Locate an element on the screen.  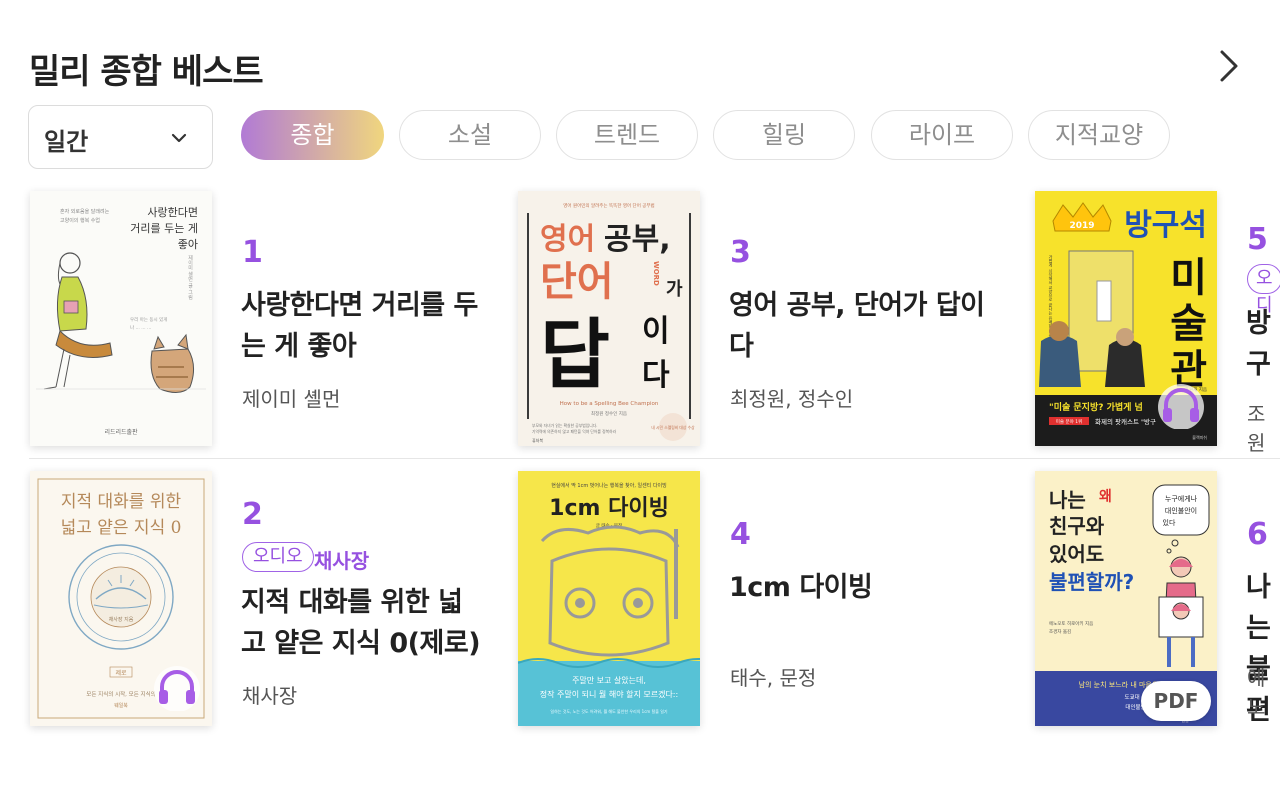
book-author-5: 조원 is located at coordinates (1256, 428).